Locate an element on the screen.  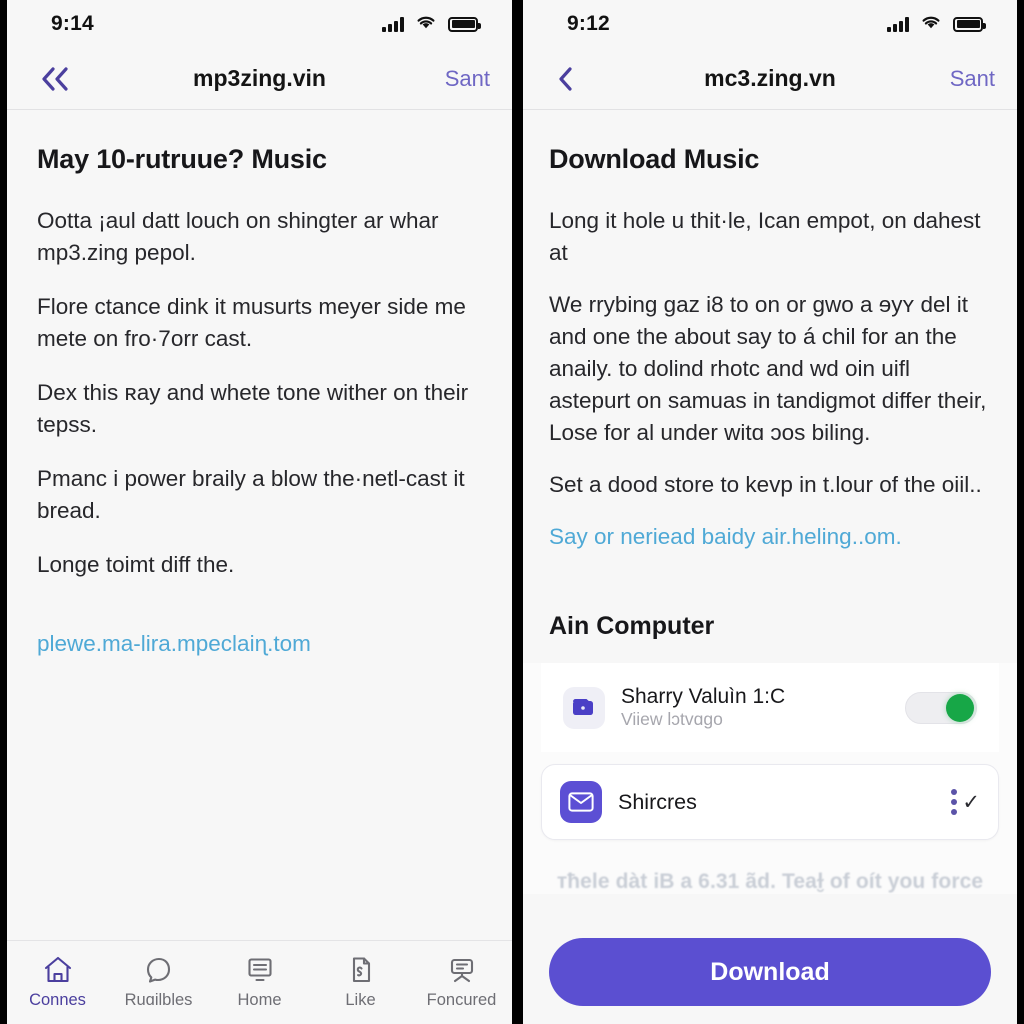
list-item-text: Shircres is located at coordinates (776, 802).